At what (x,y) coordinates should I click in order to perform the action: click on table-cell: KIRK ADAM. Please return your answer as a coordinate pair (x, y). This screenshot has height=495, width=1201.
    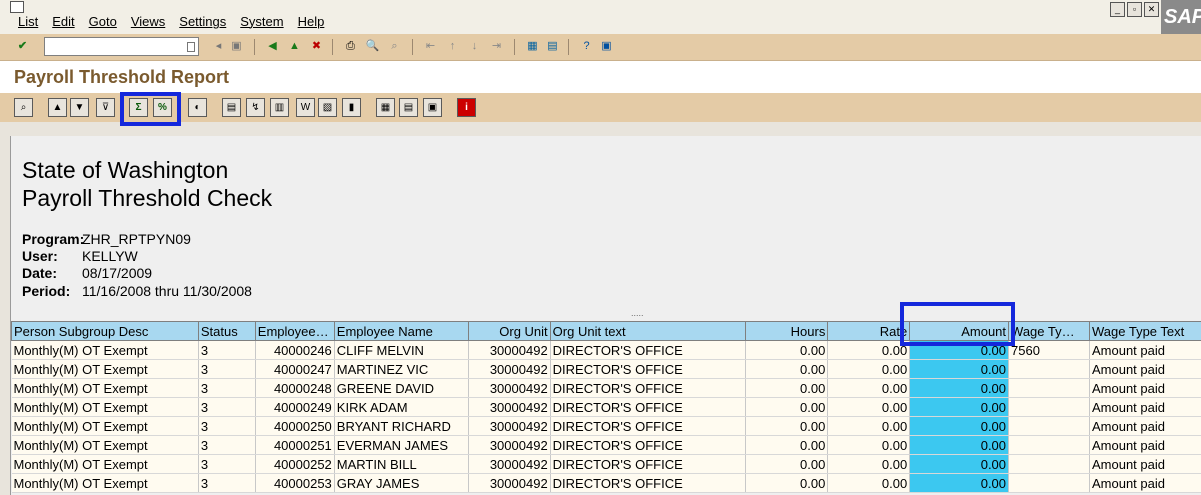
    Looking at the image, I should click on (401, 407).